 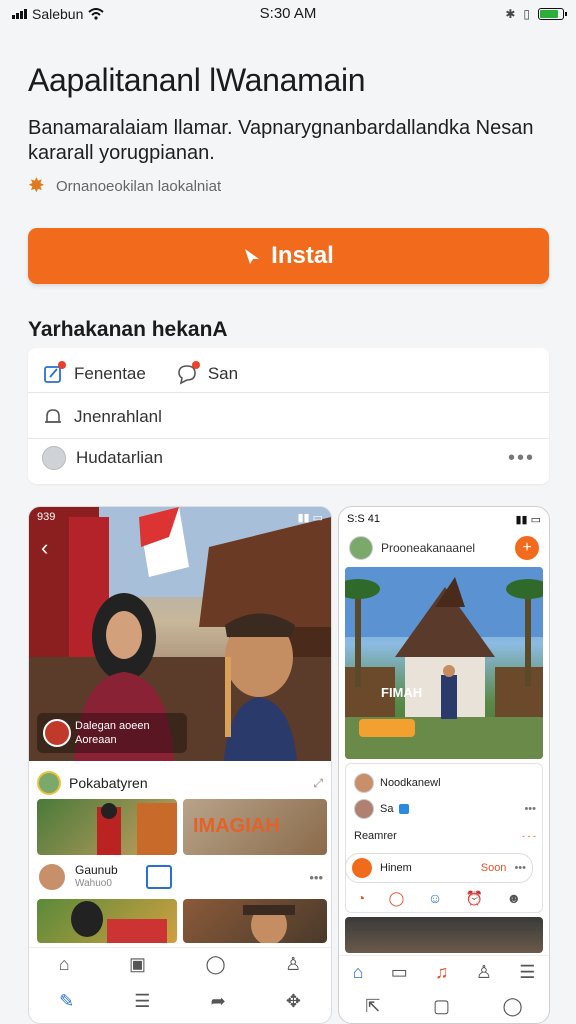 I want to click on list-icon: ☰, so click(x=142, y=1001).